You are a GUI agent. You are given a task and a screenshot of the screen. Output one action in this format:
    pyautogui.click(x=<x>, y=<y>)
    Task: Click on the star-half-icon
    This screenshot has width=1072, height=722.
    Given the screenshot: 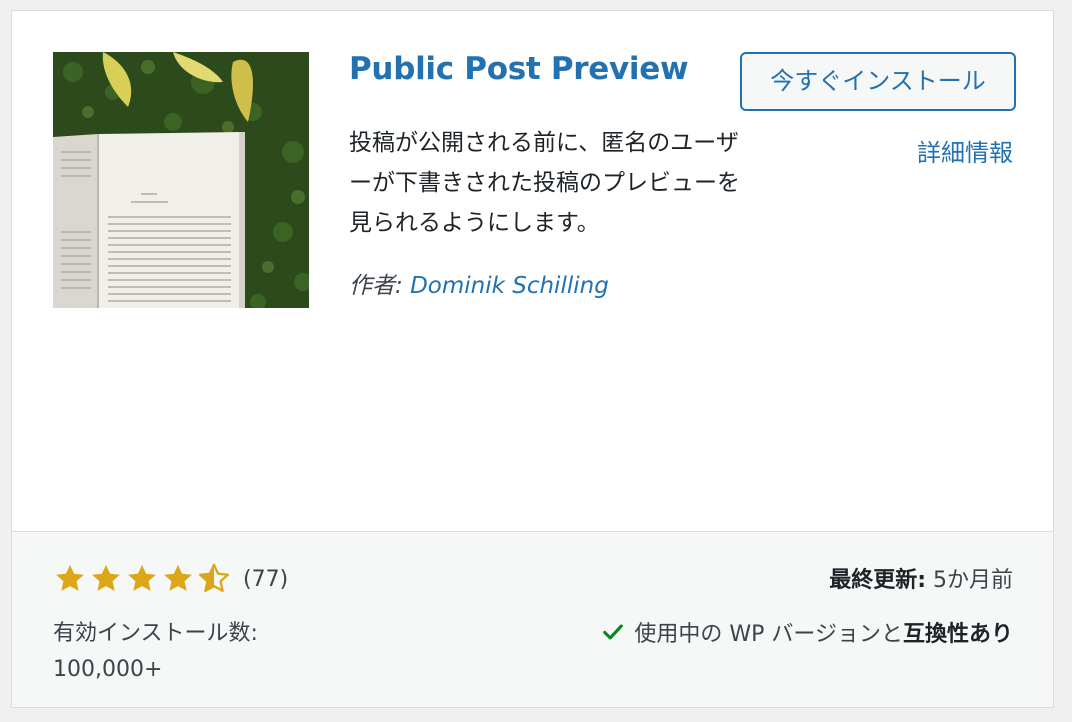 What is the action you would take?
    pyautogui.click(x=214, y=579)
    